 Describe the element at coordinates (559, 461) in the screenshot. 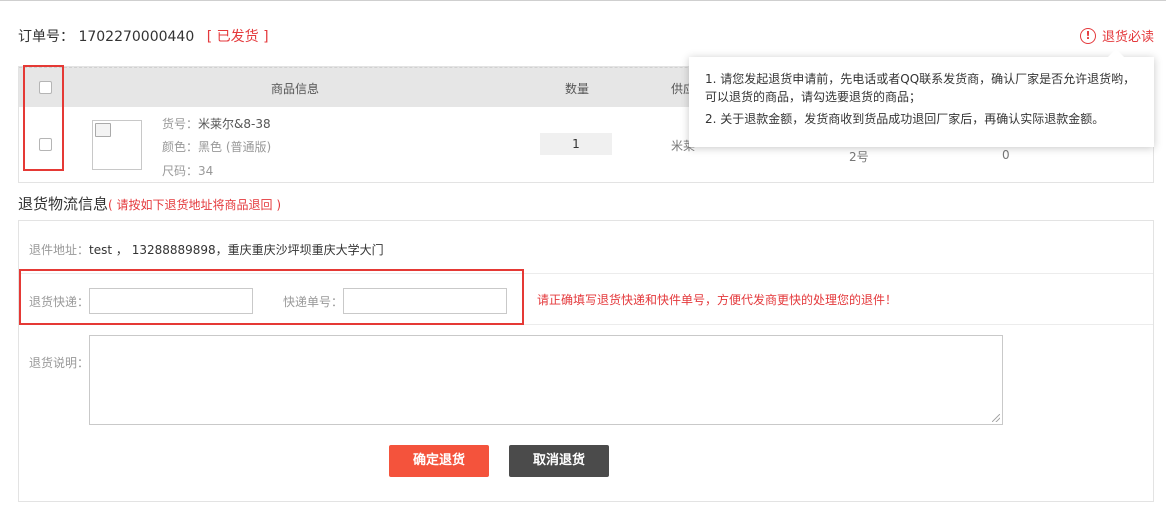

I see `cancel-return-button: 取消退货` at that location.